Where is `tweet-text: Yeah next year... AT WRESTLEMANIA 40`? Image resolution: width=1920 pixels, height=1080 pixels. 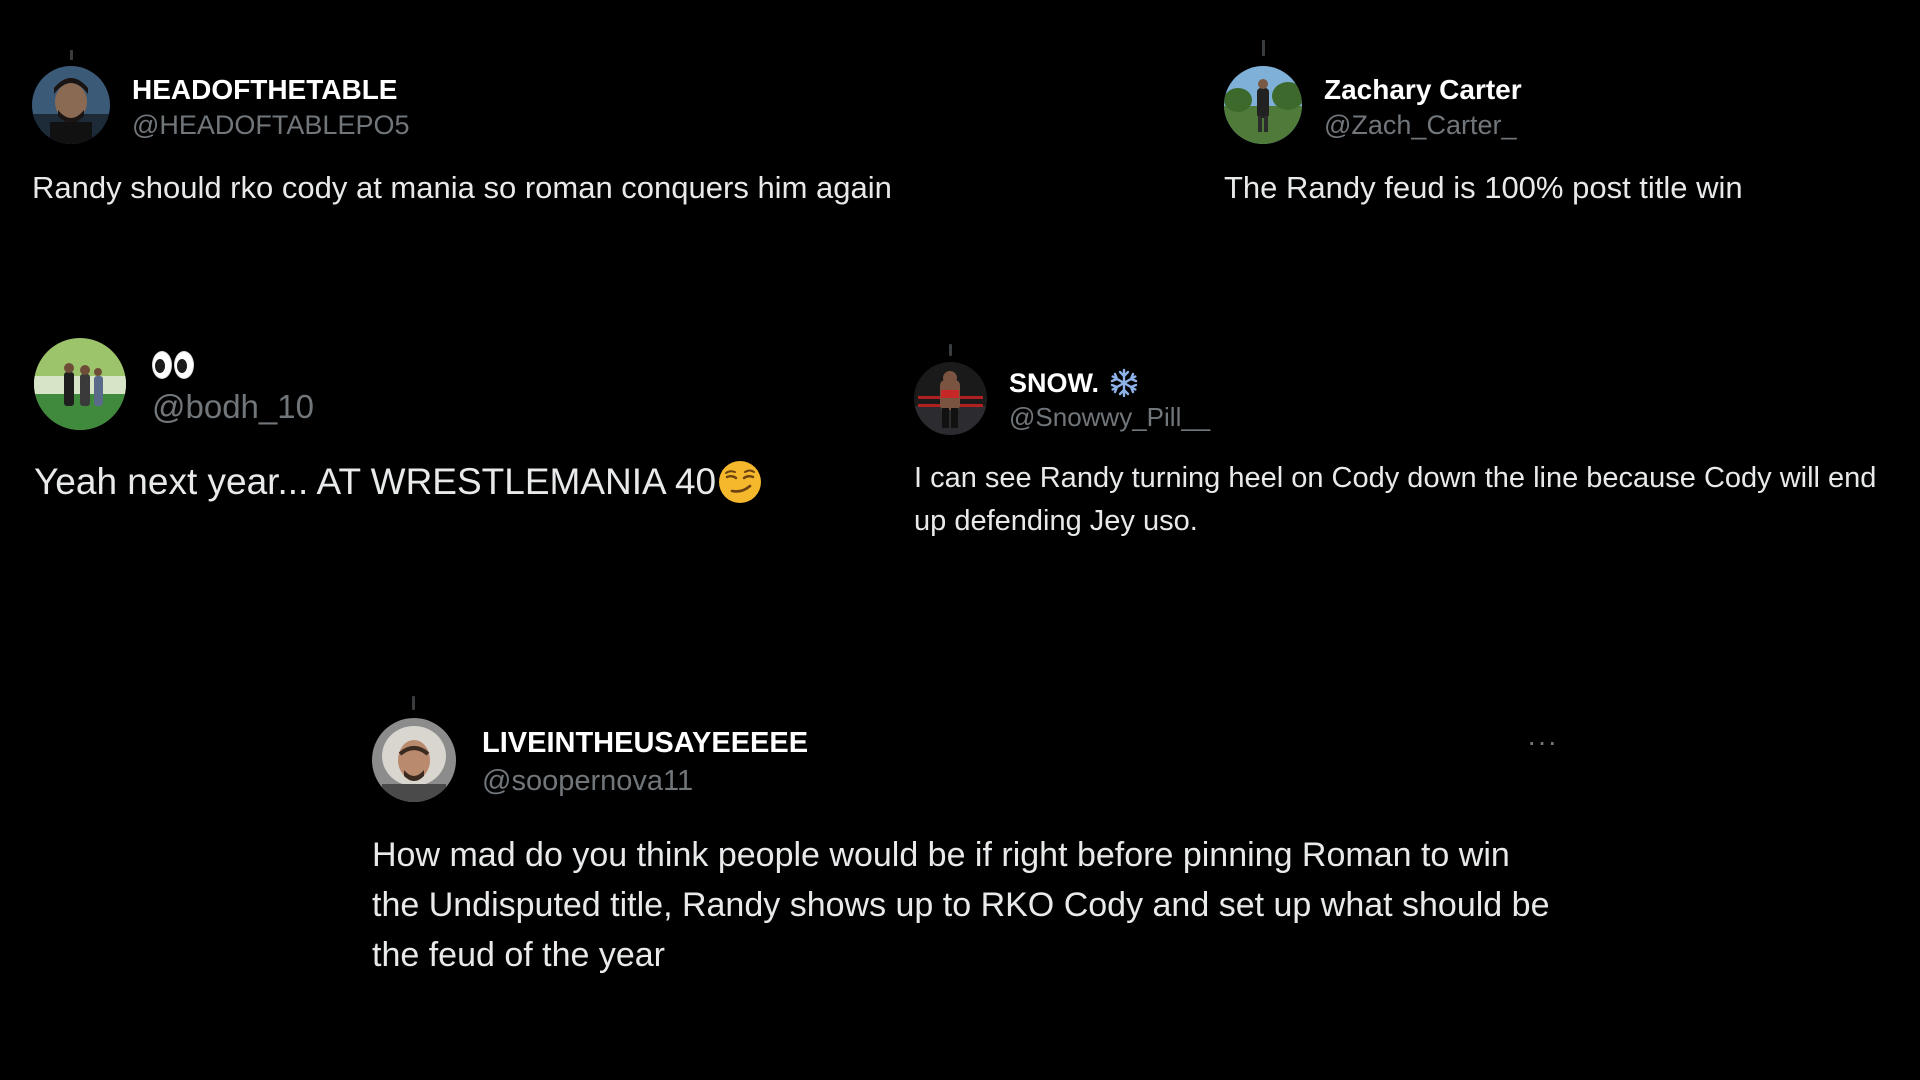
tweet-text: Yeah next year... AT WRESTLEMANIA 40 is located at coordinates (375, 481).